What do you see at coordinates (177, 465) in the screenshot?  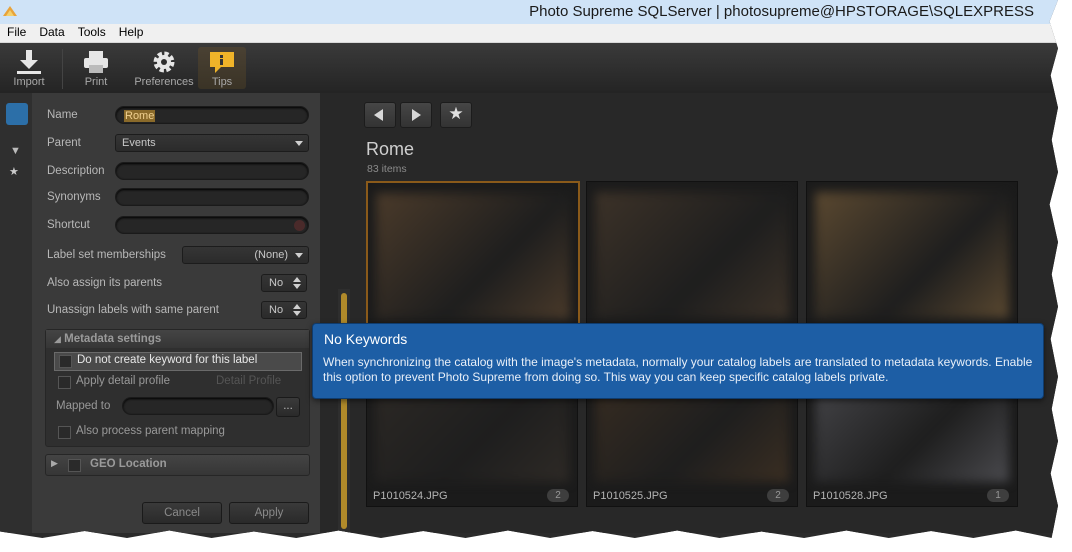 I see `geo-location-header: ▶ GEO Location` at bounding box center [177, 465].